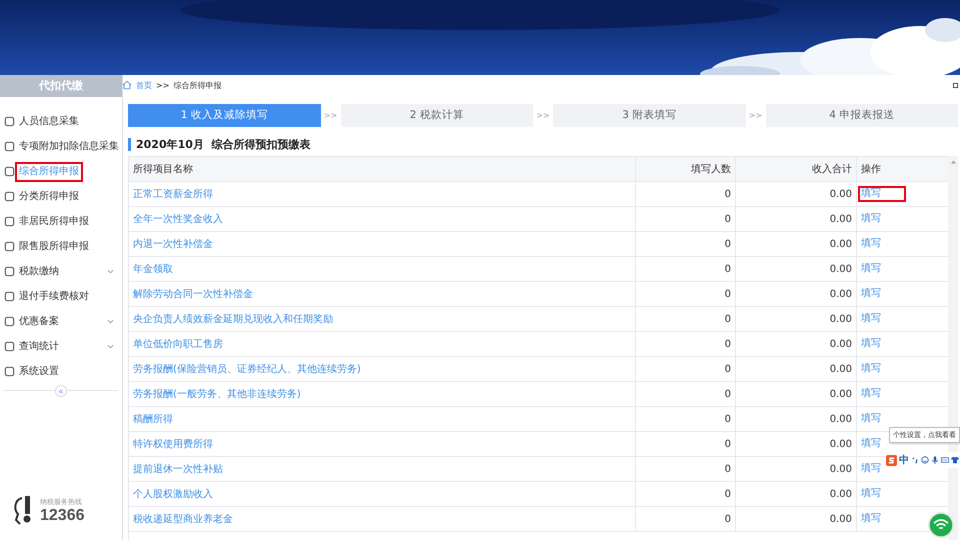 The width and height of the screenshot is (960, 540). What do you see at coordinates (891, 460) in the screenshot?
I see `ime-logo-icon` at bounding box center [891, 460].